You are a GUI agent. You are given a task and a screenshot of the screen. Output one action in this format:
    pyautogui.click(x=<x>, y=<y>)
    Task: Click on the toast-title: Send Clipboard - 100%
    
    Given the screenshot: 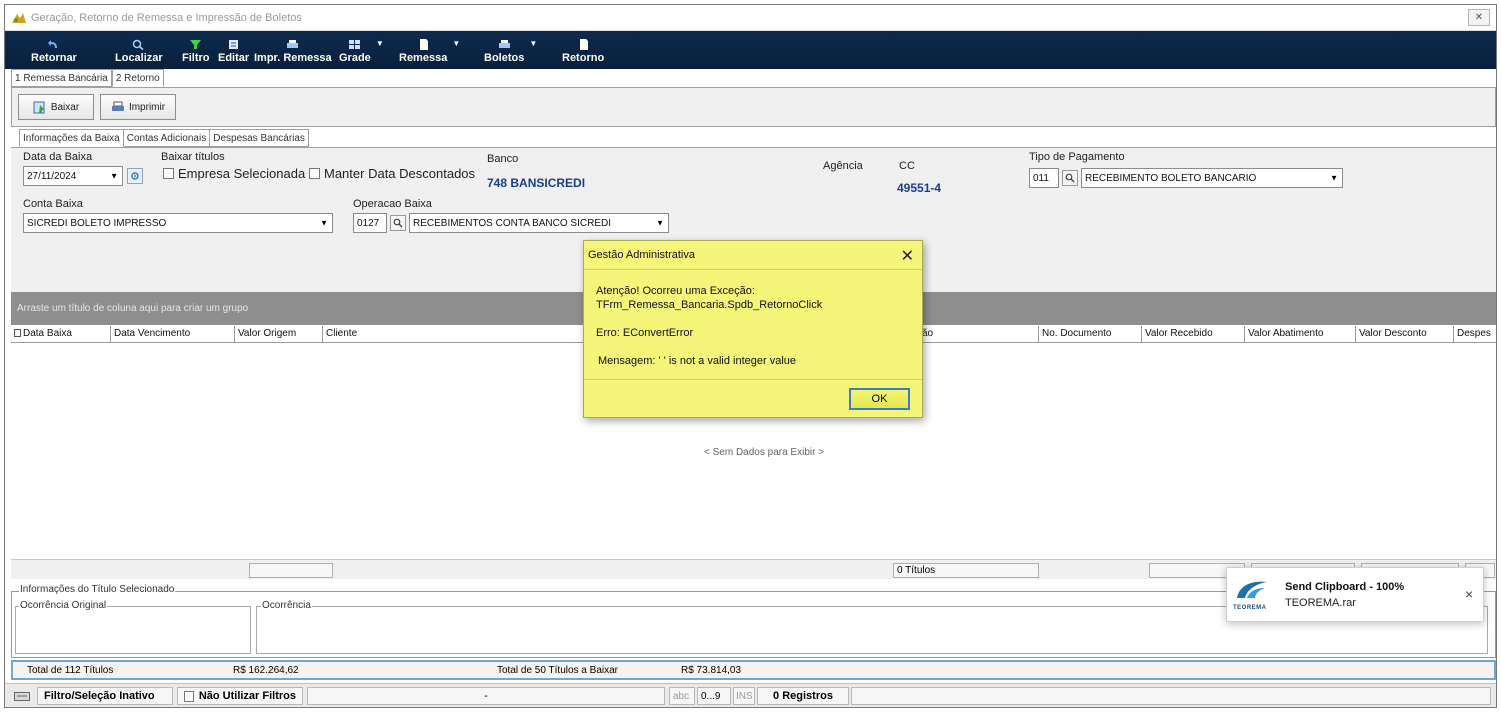 What is the action you would take?
    pyautogui.click(x=1345, y=587)
    